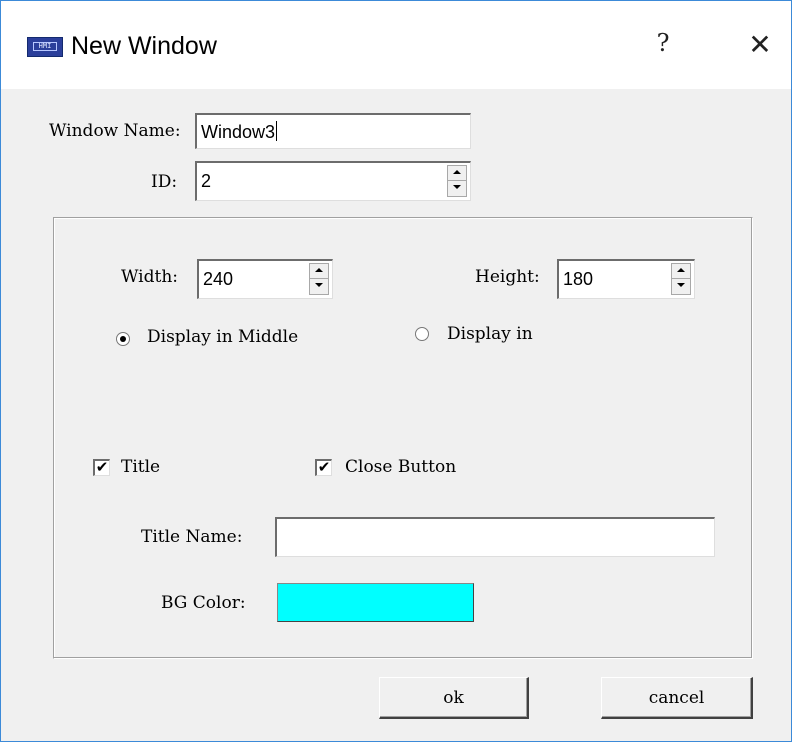 This screenshot has height=742, width=792. Describe the element at coordinates (400, 467) in the screenshot. I see `close-button-checkbox-label: Close Button` at that location.